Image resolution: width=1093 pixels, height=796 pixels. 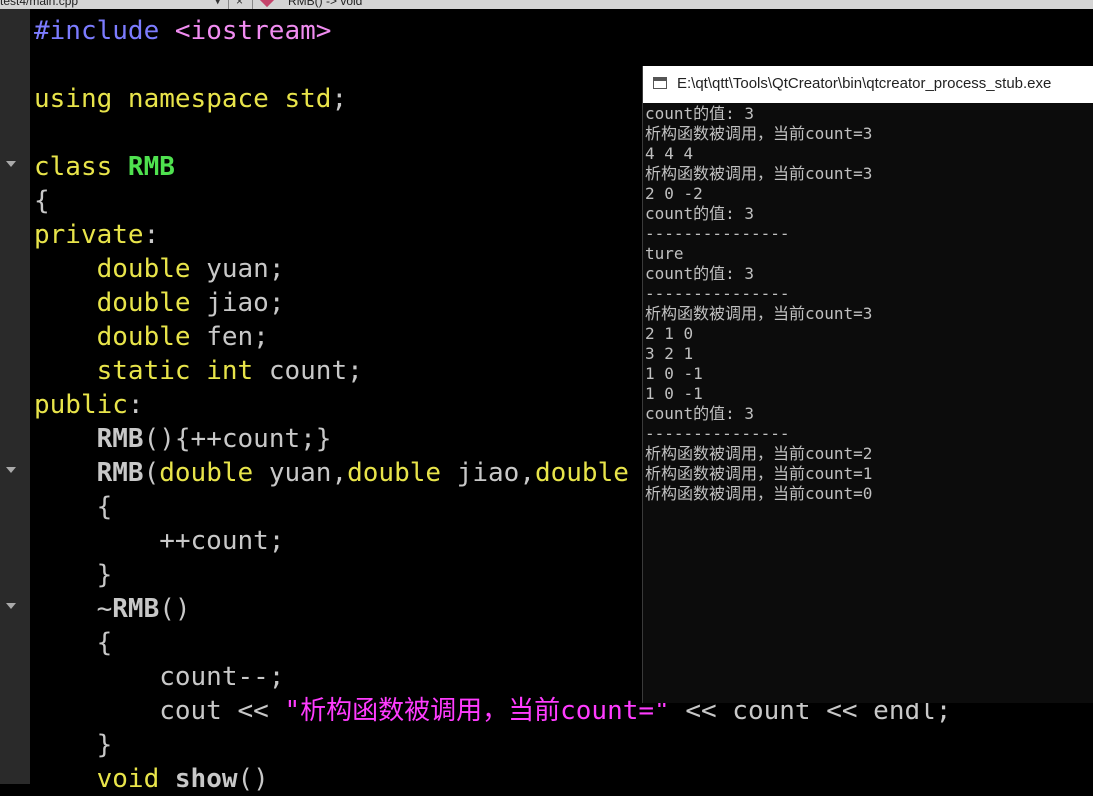 What do you see at coordinates (159, 541) in the screenshot?
I see `code-token: ++count;` at bounding box center [159, 541].